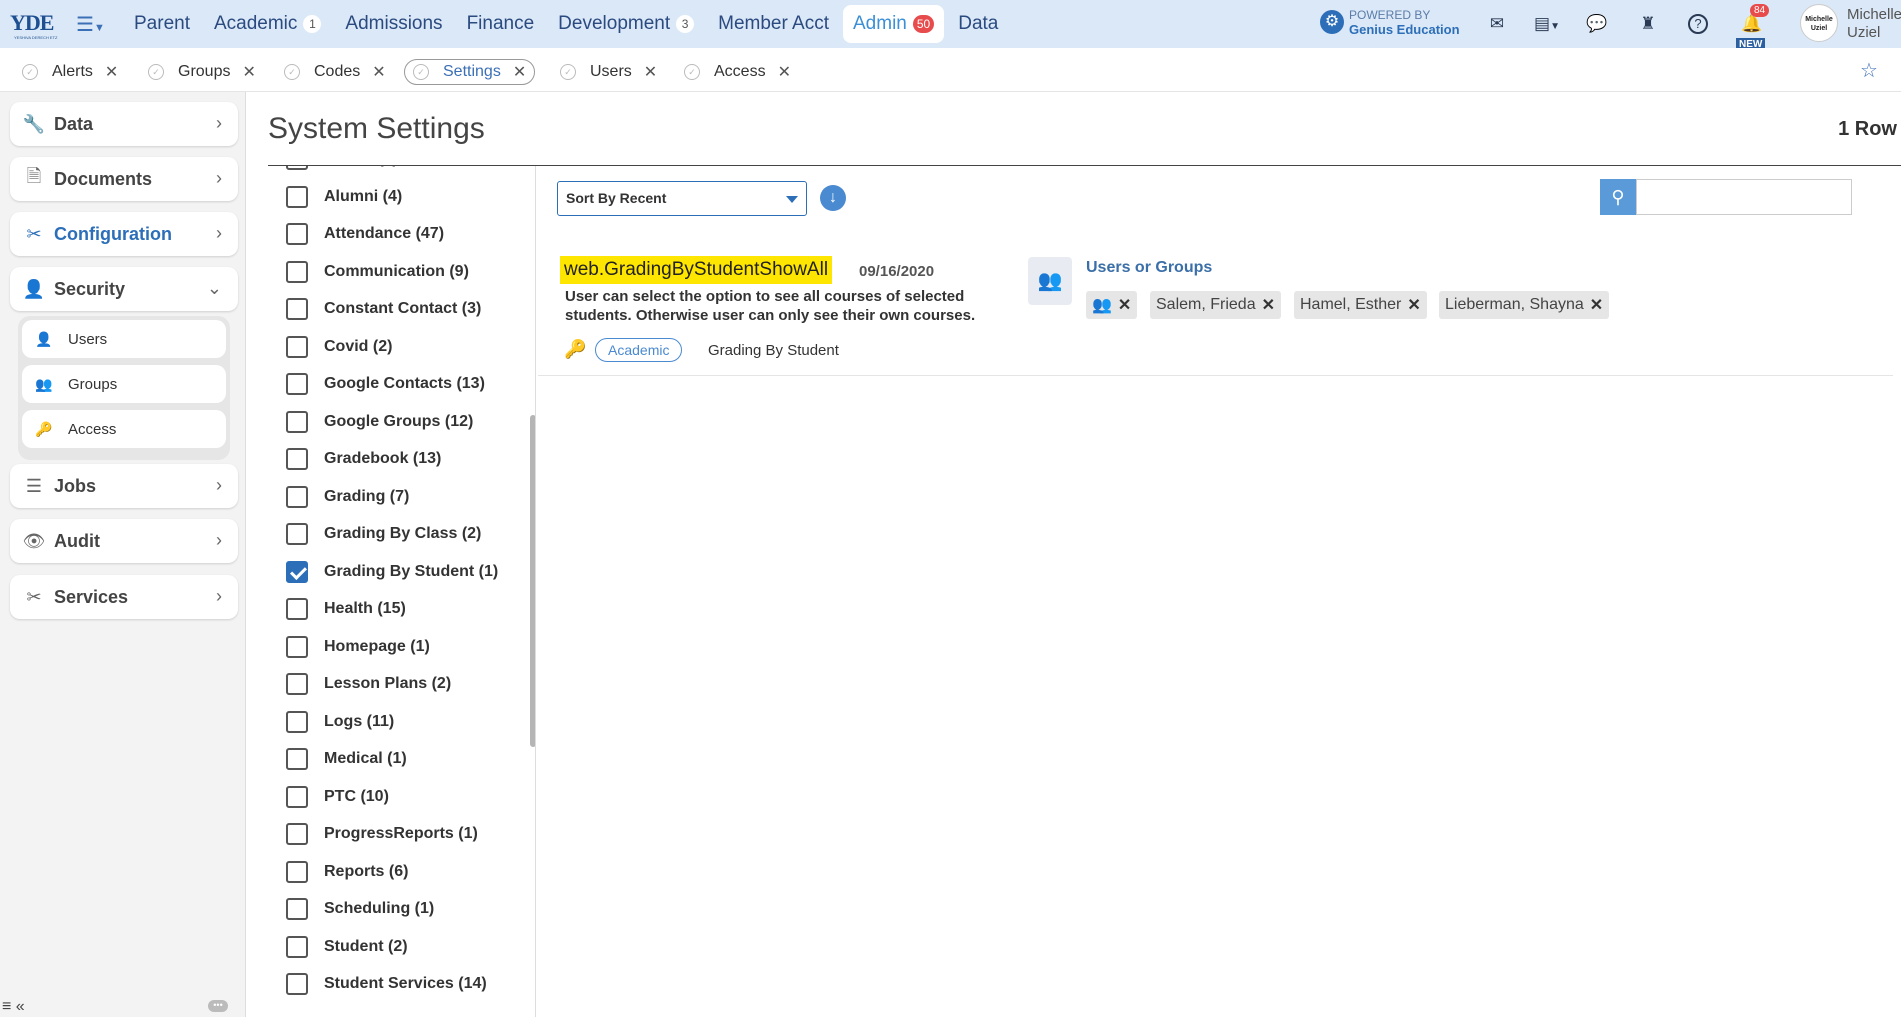  What do you see at coordinates (501, 24) in the screenshot?
I see `nav-finance: Finance` at bounding box center [501, 24].